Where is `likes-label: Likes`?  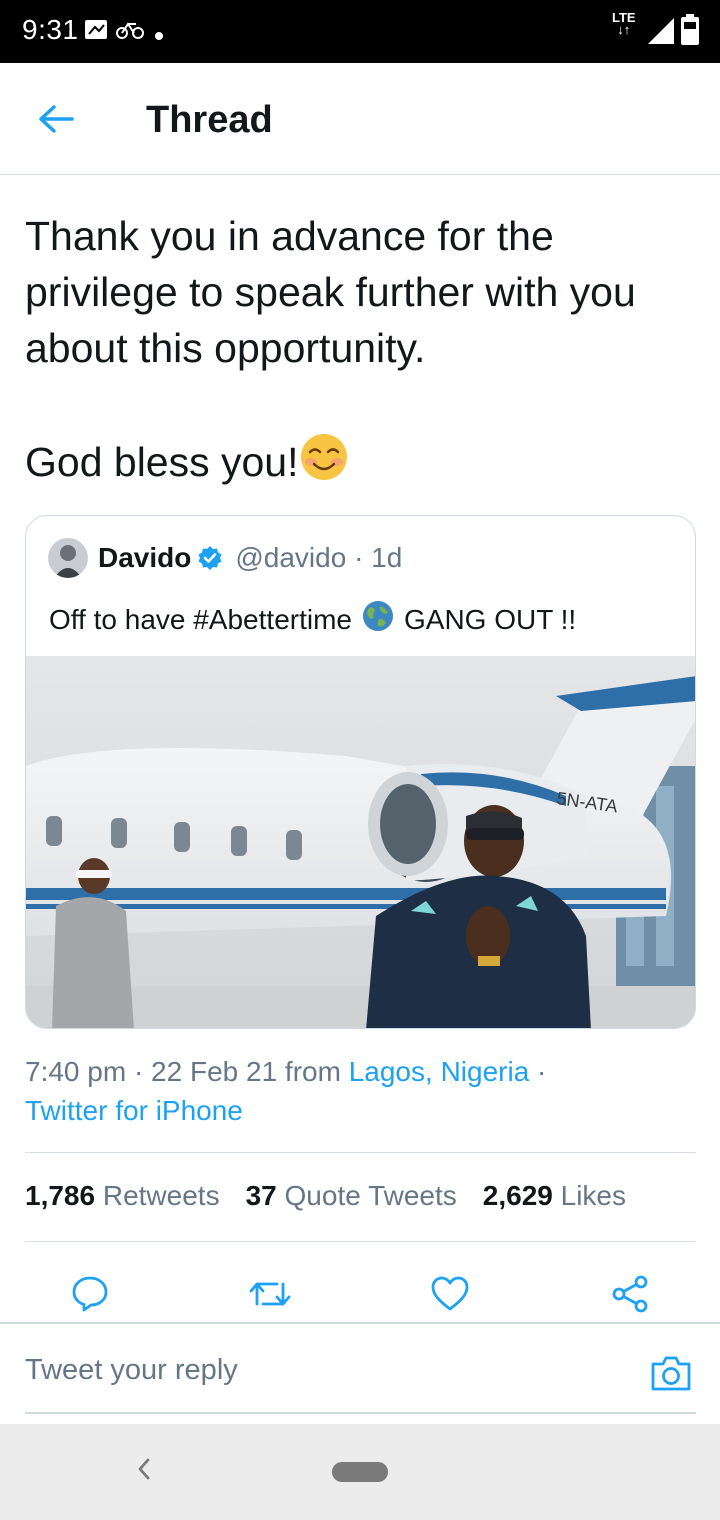
likes-label: Likes is located at coordinates (593, 1195).